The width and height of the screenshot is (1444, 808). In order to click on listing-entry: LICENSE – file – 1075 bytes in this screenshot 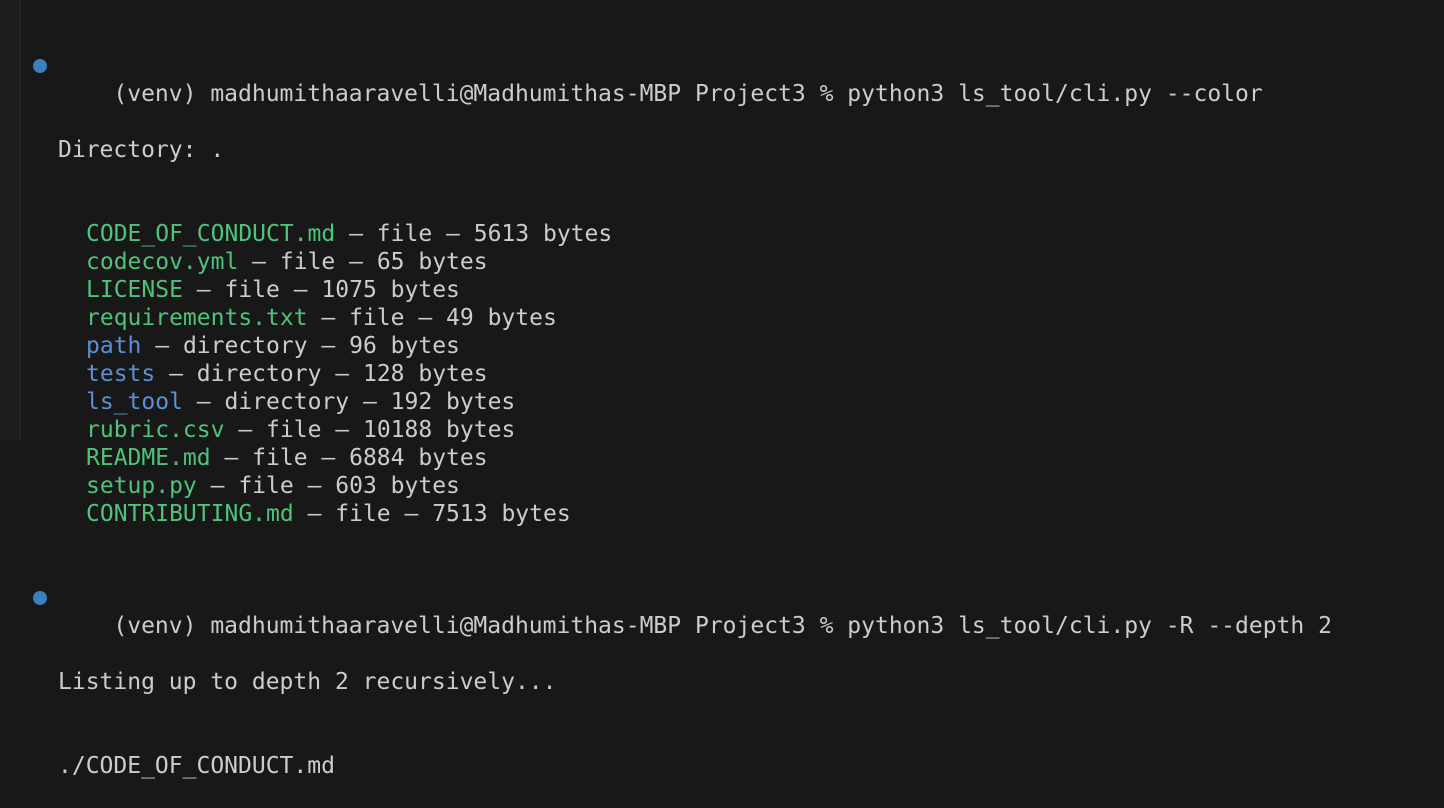, I will do `click(681, 290)`.